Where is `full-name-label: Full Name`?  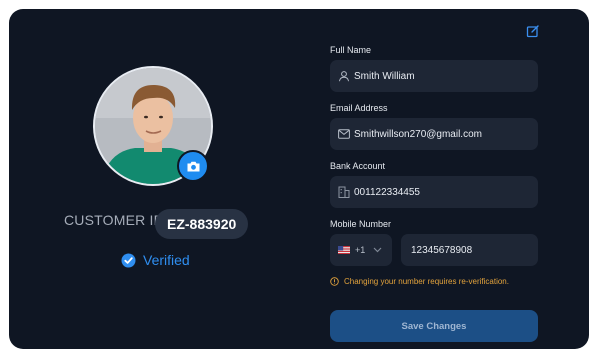
full-name-label: Full Name is located at coordinates (351, 50).